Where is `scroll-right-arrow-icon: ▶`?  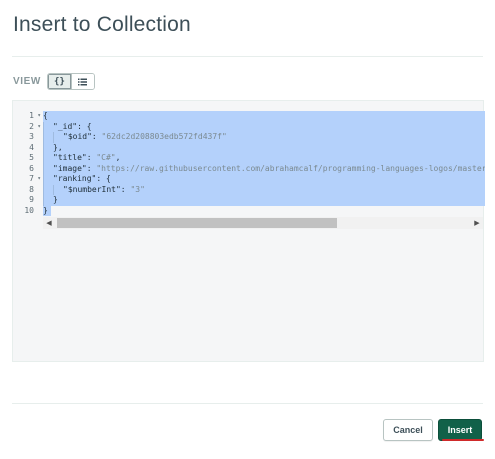 scroll-right-arrow-icon: ▶ is located at coordinates (477, 223).